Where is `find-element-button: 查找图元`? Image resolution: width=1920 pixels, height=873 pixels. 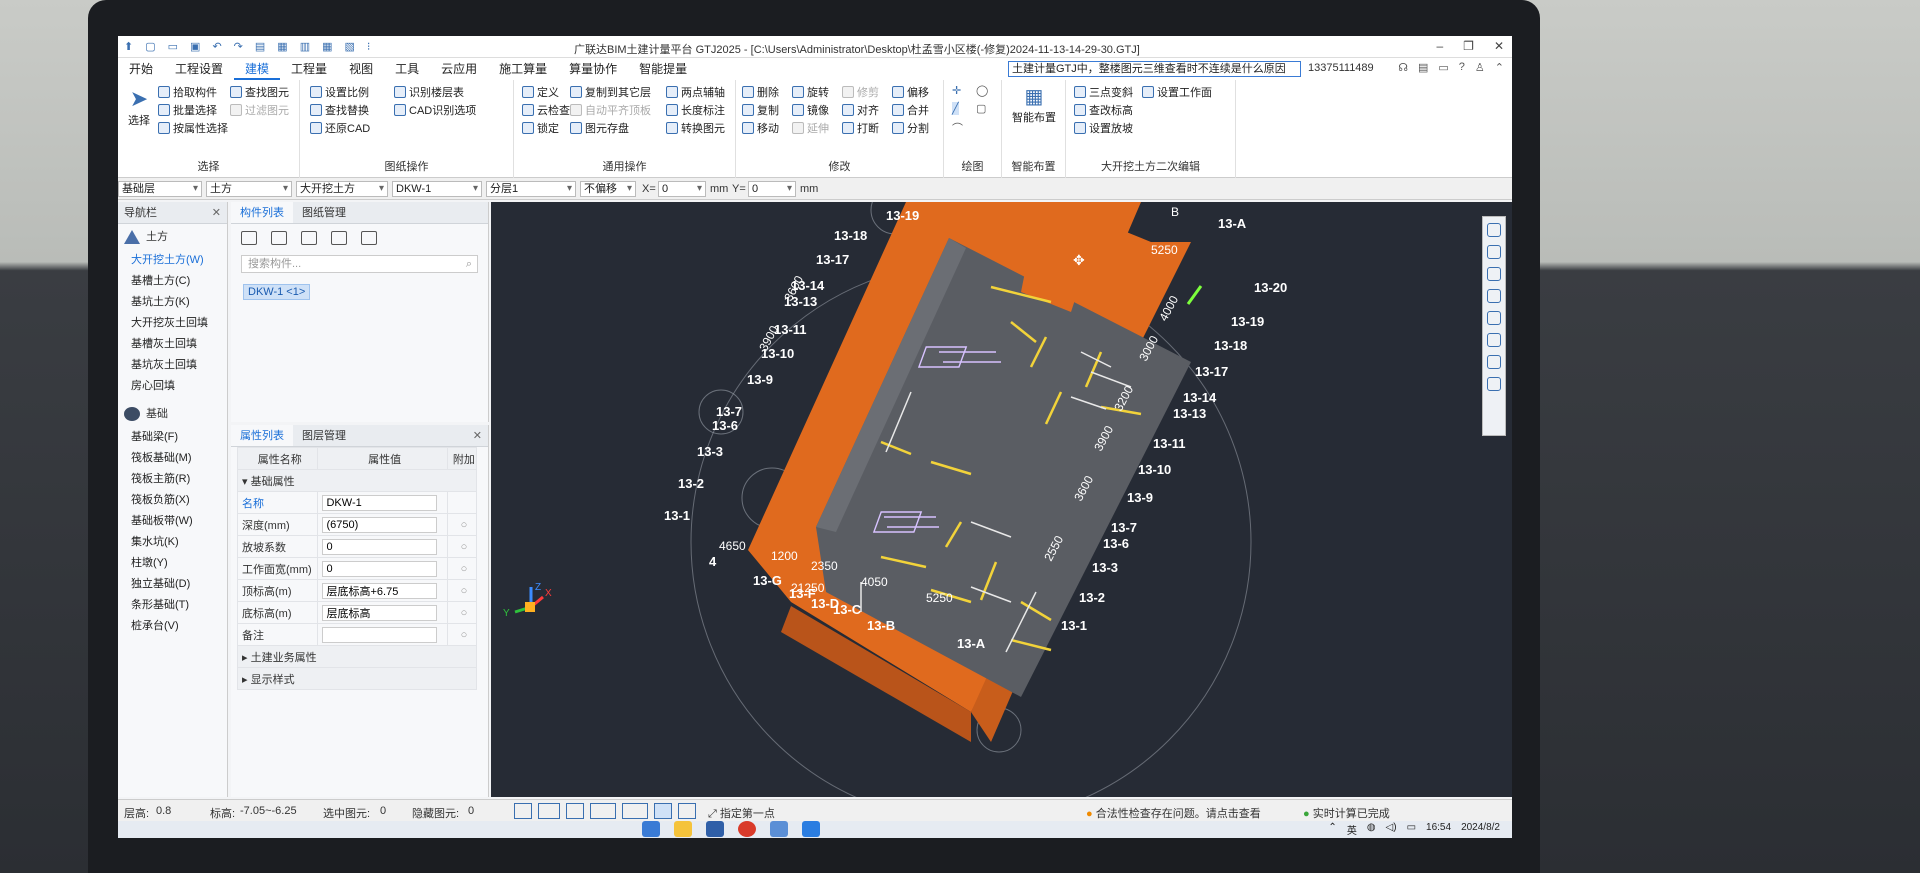
find-element-button: 查找图元 is located at coordinates (259, 92).